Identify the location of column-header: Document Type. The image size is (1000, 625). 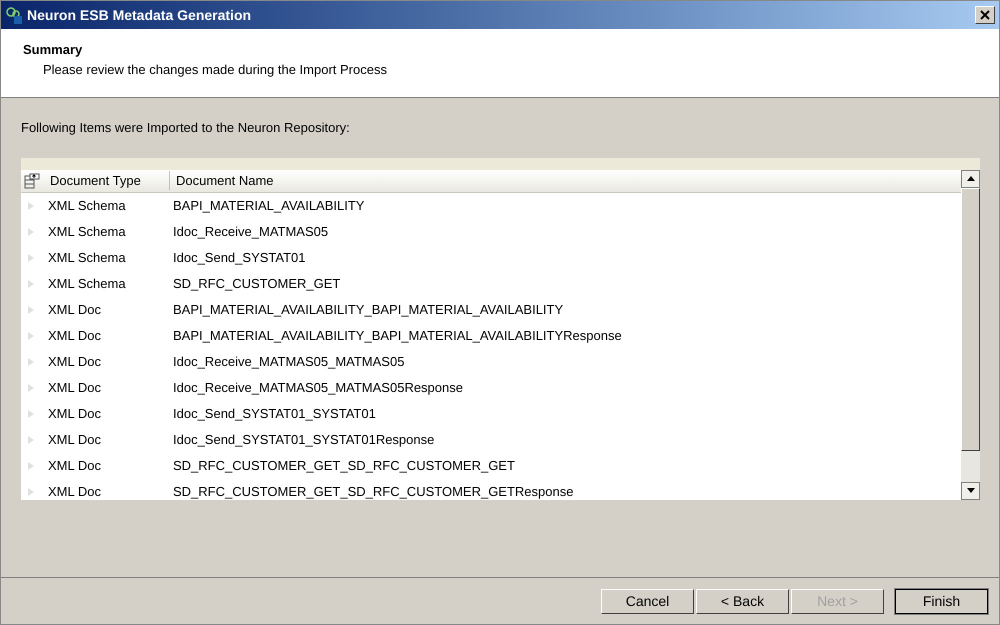
(110, 180).